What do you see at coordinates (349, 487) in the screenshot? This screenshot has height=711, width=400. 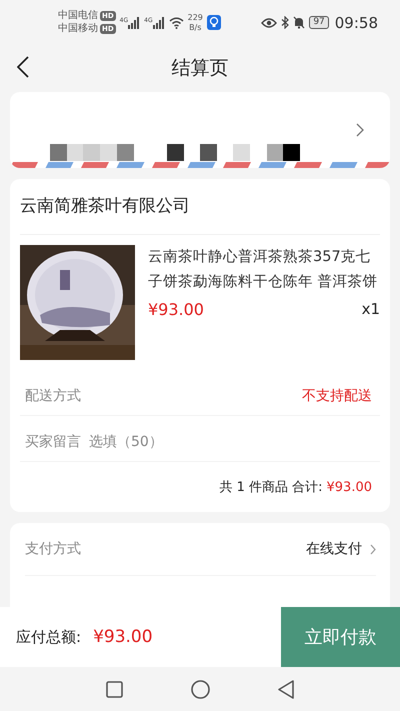 I see `summary-amount: ¥93.00` at bounding box center [349, 487].